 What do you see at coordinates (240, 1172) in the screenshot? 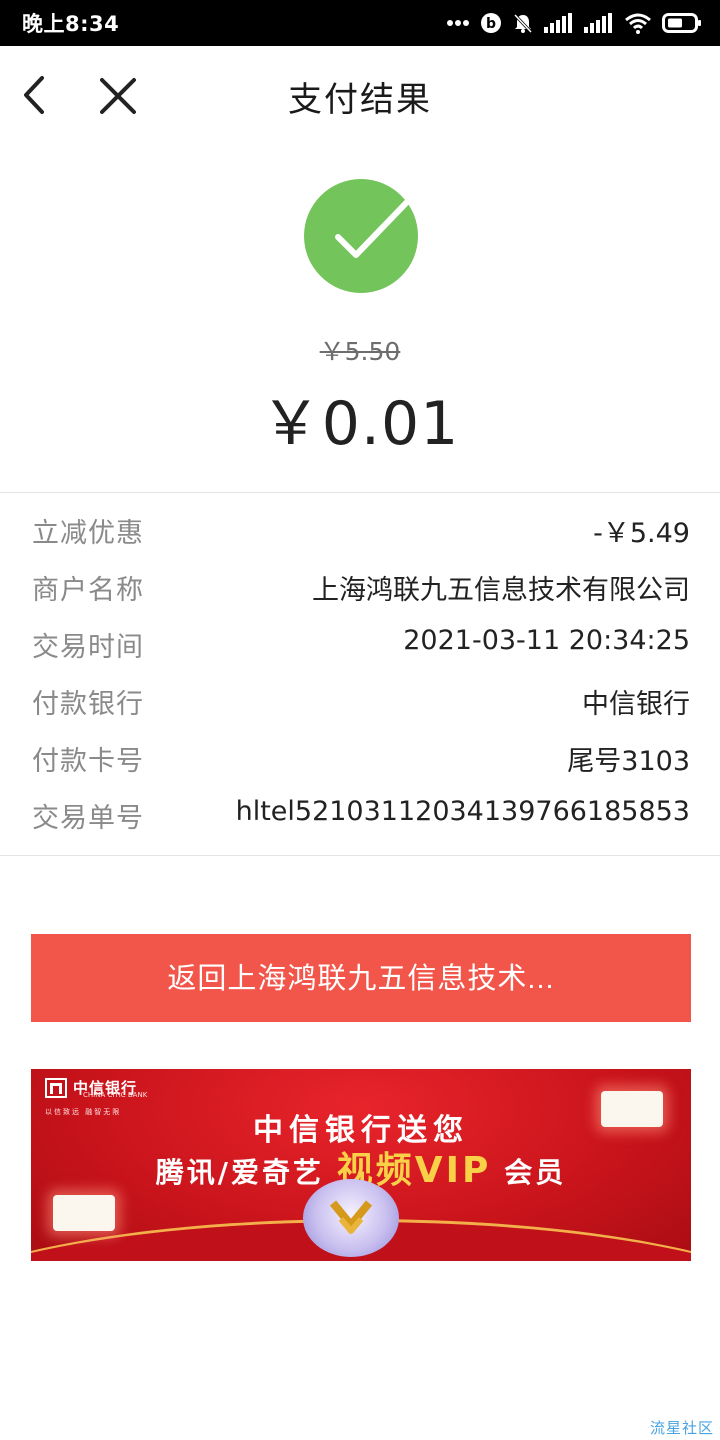
I see `banner-subheadline-prefix: 腾讯/爱奇艺` at bounding box center [240, 1172].